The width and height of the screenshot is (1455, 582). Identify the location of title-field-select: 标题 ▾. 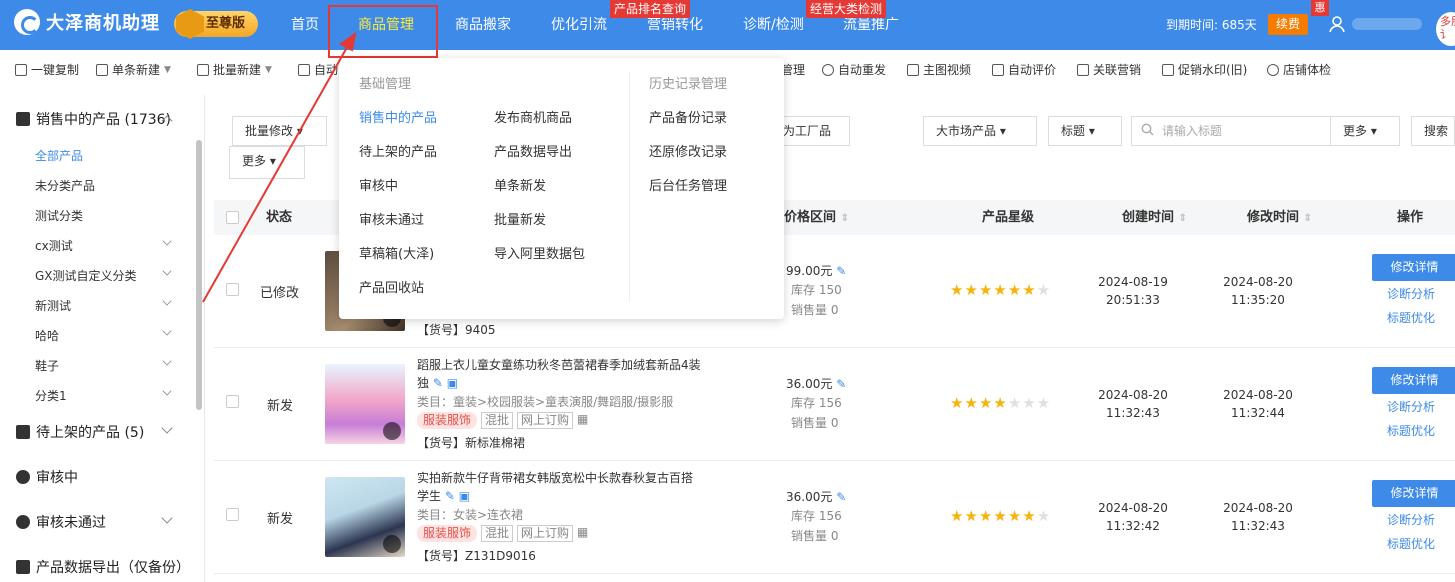
(1085, 131).